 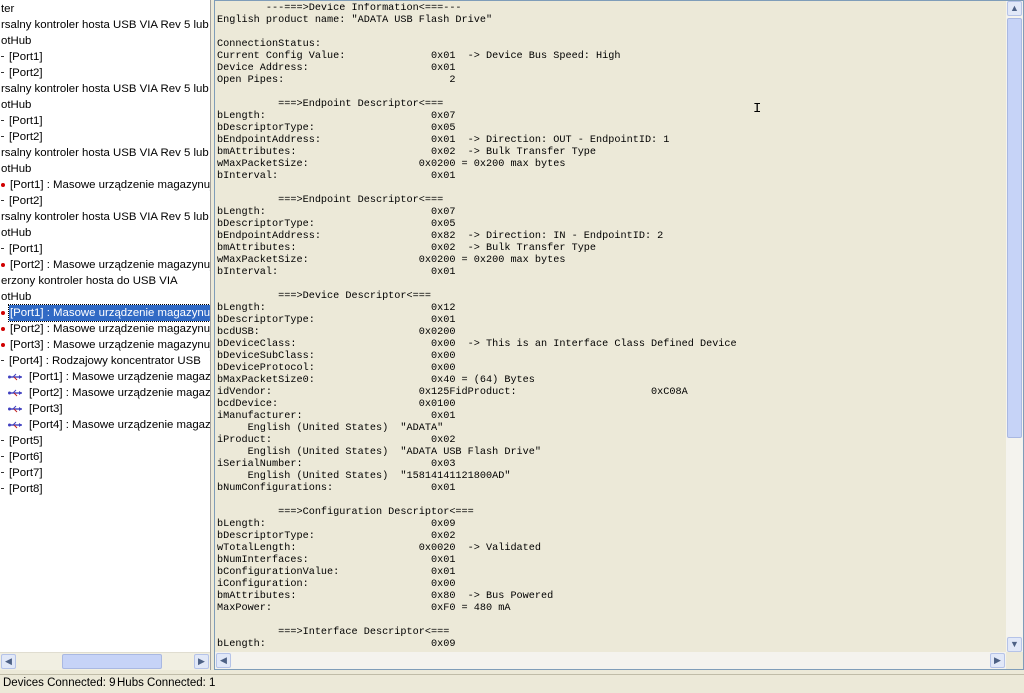 What do you see at coordinates (1014, 228) in the screenshot?
I see `text-scroll-thumb` at bounding box center [1014, 228].